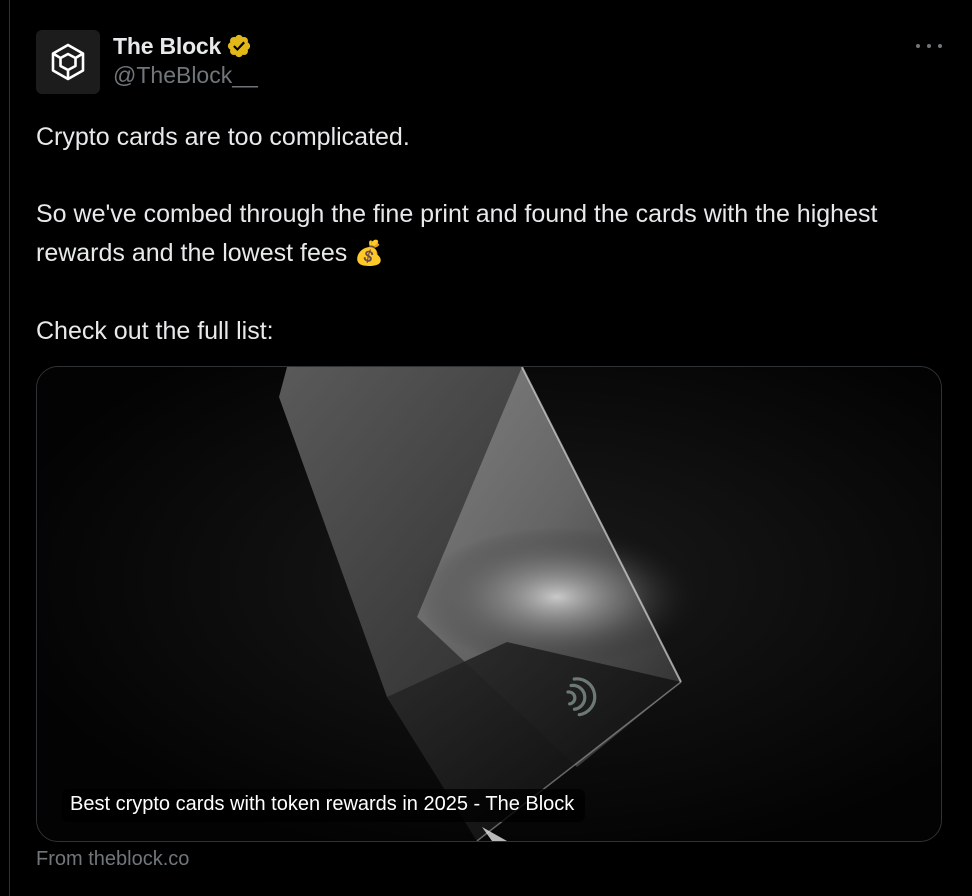 The height and width of the screenshot is (896, 972). Describe the element at coordinates (239, 46) in the screenshot. I see `verified-badge-icon` at that location.